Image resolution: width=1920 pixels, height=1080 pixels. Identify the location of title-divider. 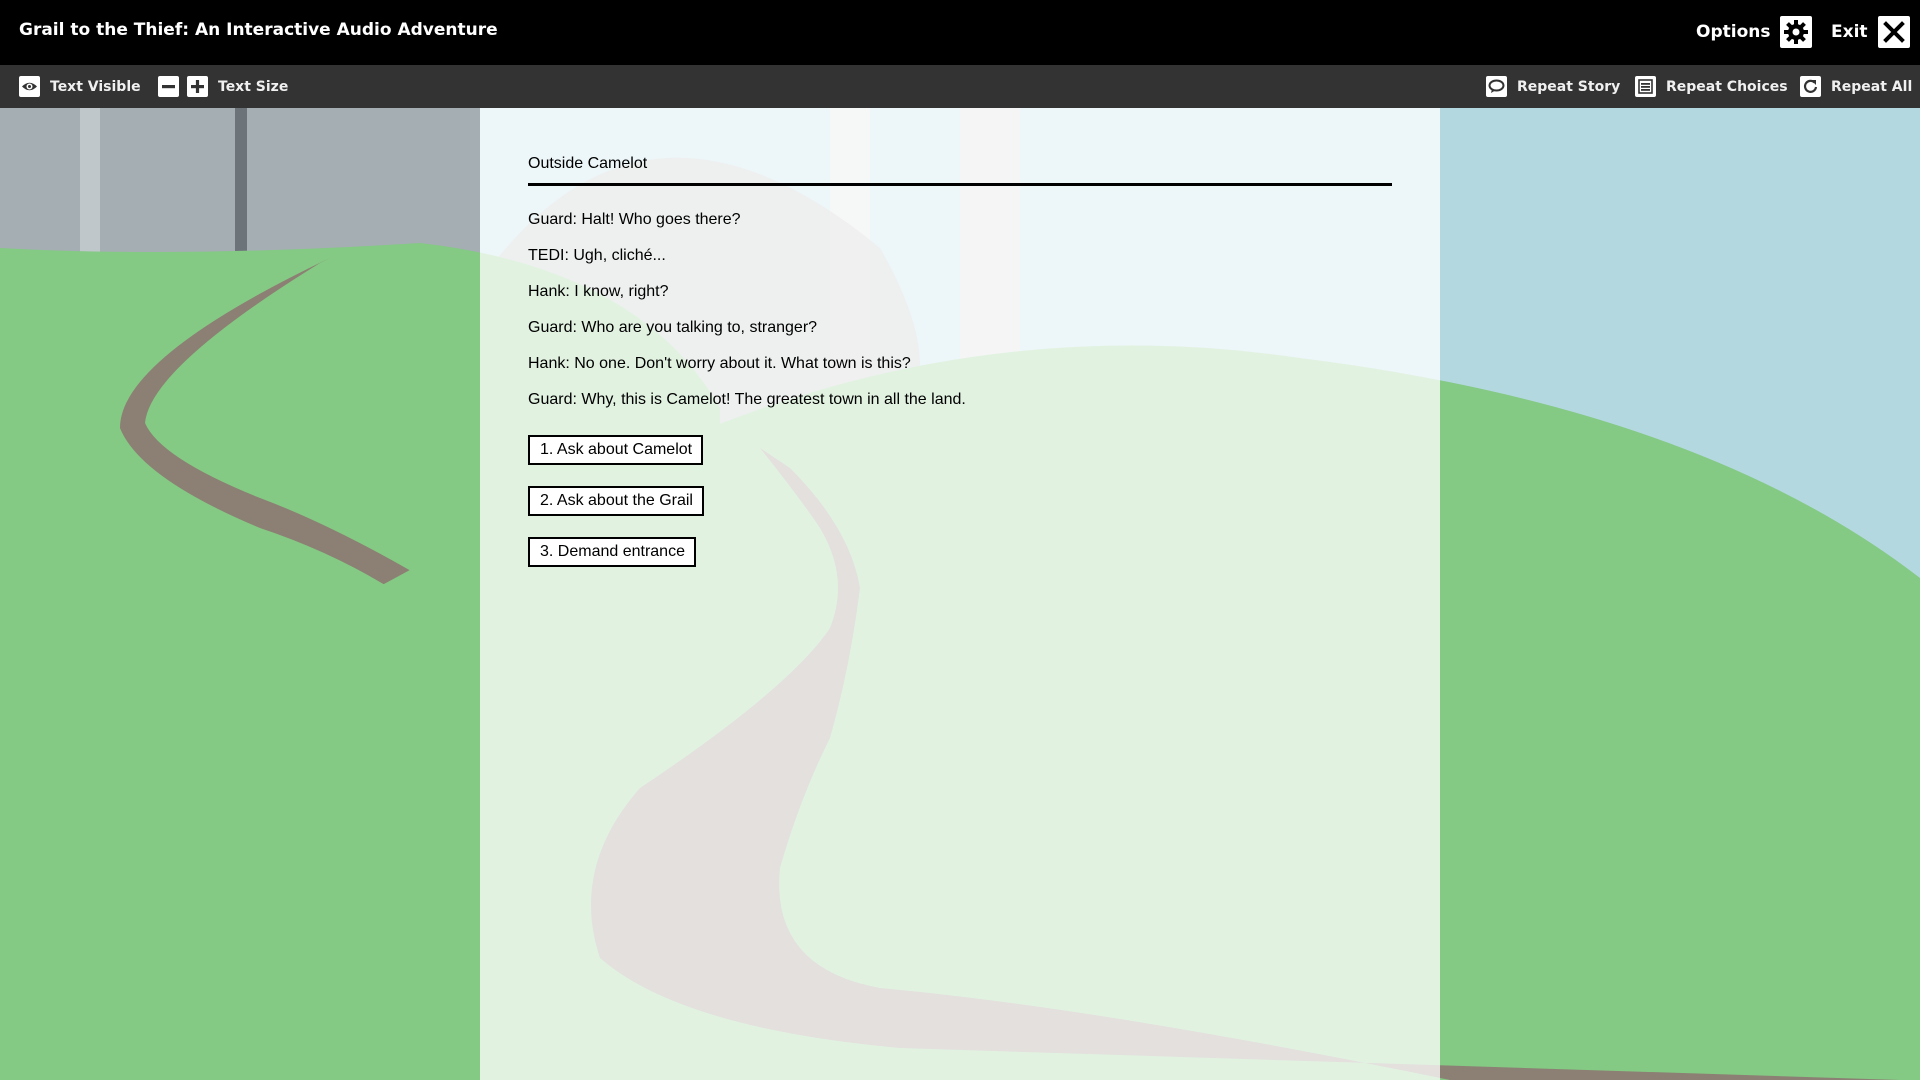
(960, 184).